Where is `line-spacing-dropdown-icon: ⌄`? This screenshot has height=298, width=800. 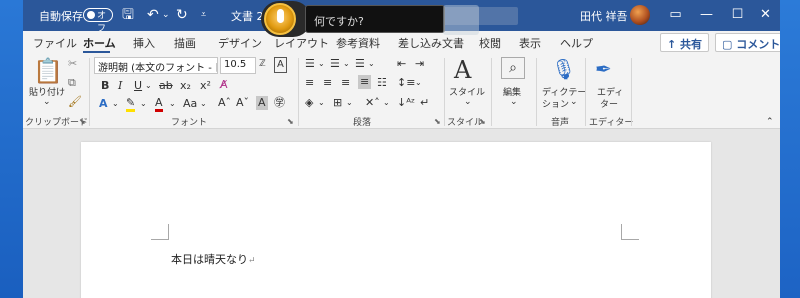 line-spacing-dropdown-icon: ⌄ is located at coordinates (418, 83).